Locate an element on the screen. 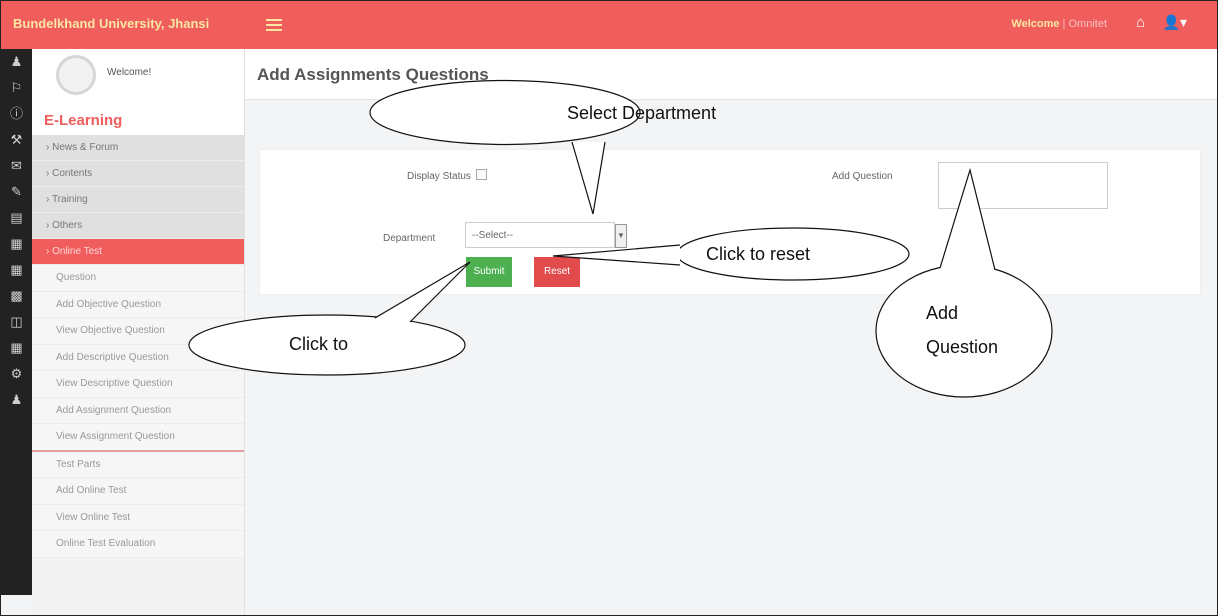  cart-icon: ◫ is located at coordinates (16, 322).